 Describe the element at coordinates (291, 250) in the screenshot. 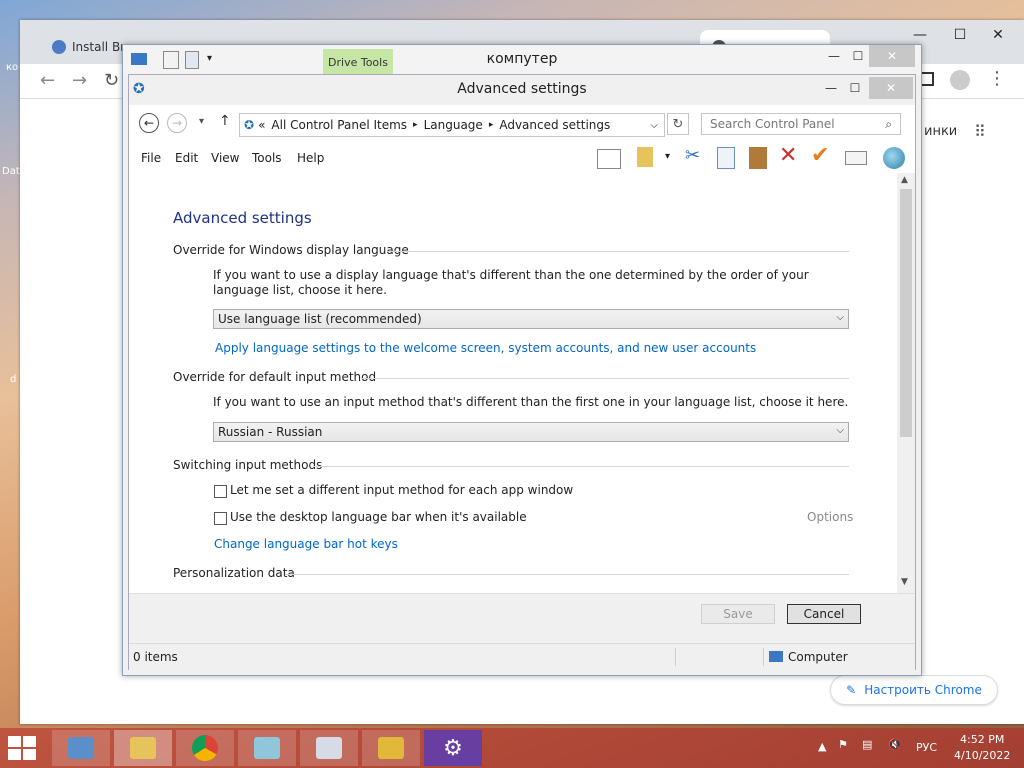

I see `section-title-display-language: Override for Windows display language` at that location.